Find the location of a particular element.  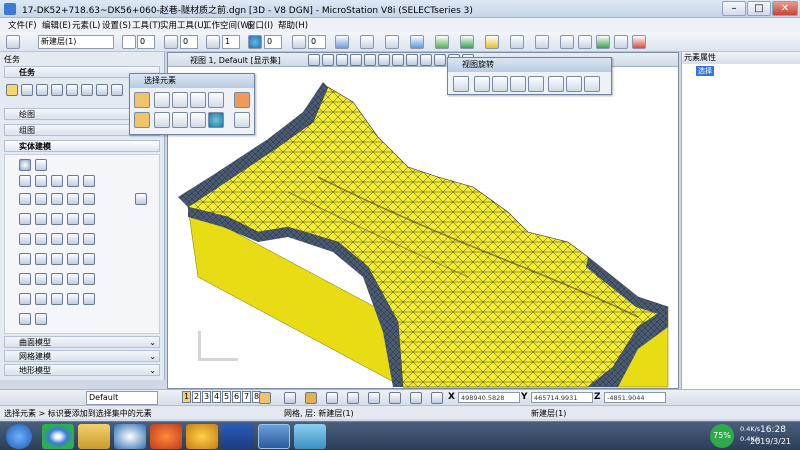

extend-icon is located at coordinates (73, 299).